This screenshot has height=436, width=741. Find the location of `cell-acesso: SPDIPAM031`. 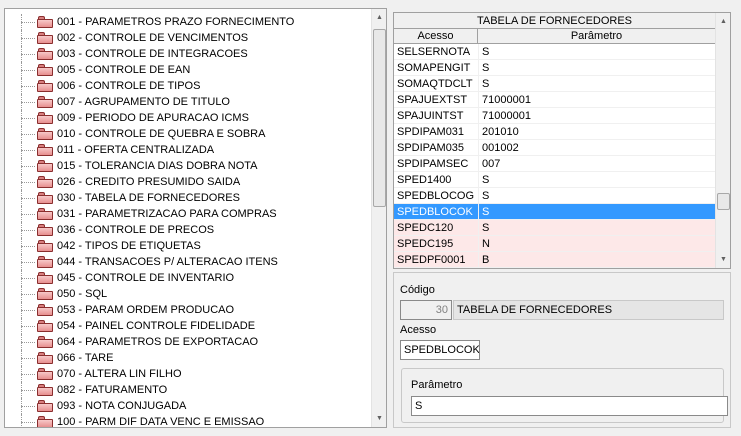

cell-acesso: SPDIPAM031 is located at coordinates (431, 132).